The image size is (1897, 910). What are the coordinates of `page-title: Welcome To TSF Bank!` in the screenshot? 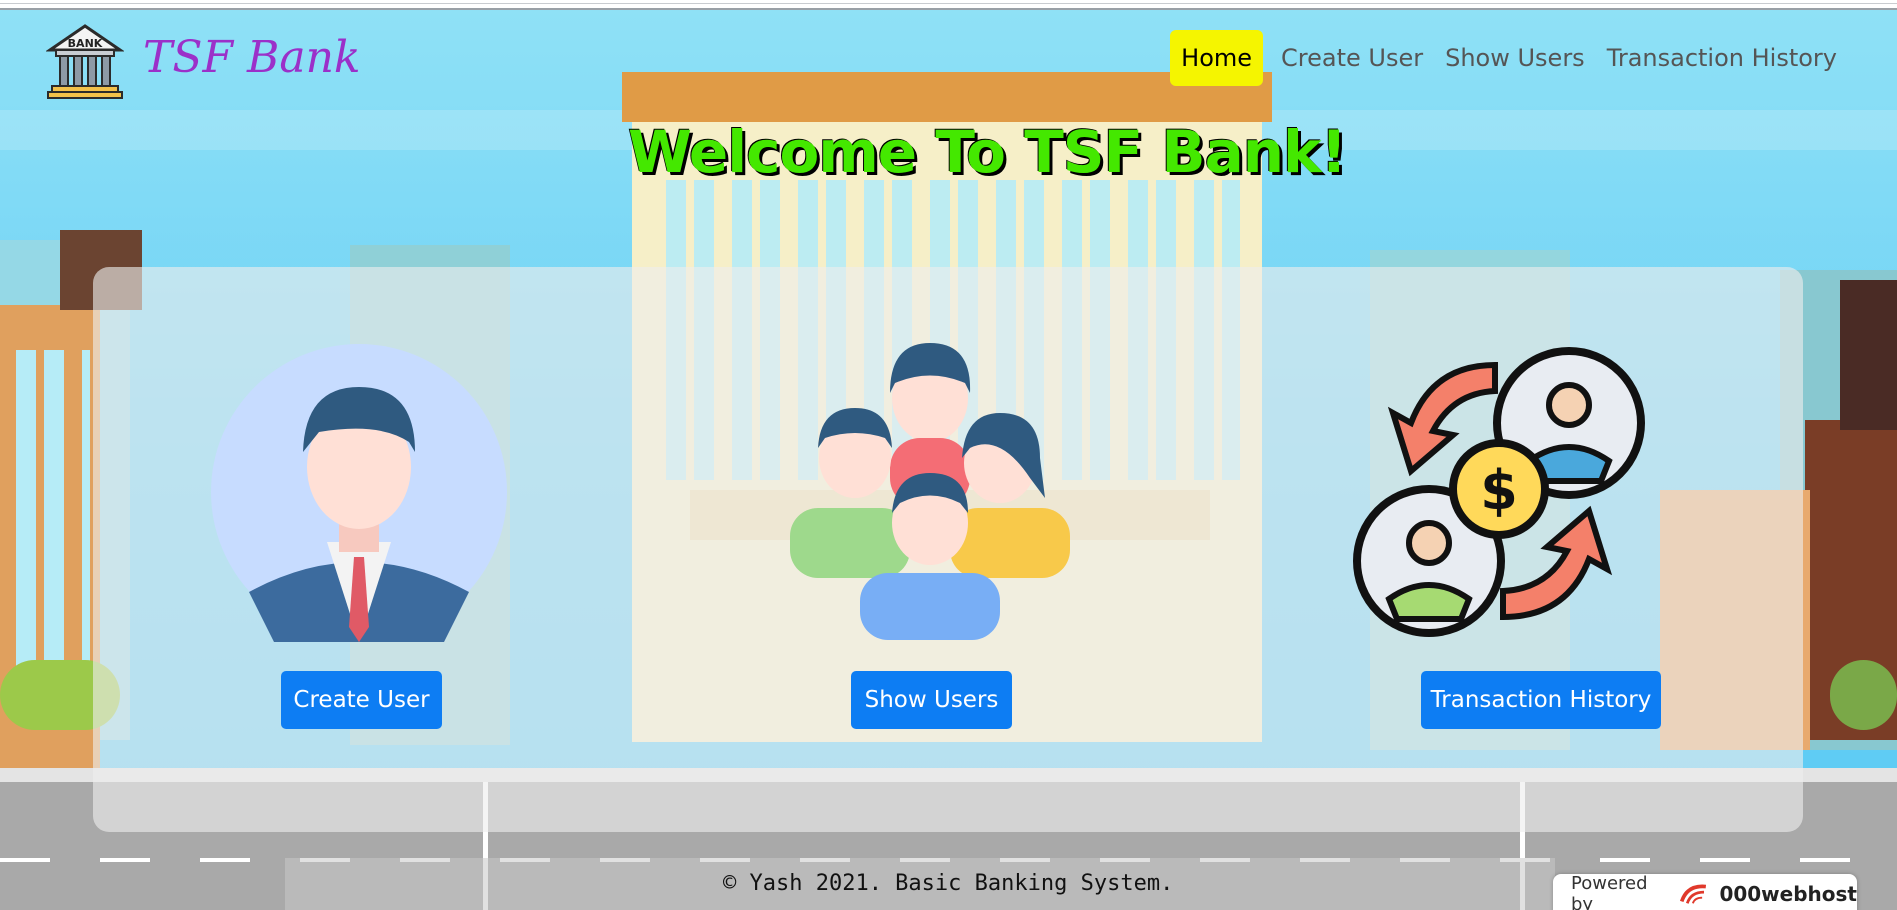 It's located at (987, 152).